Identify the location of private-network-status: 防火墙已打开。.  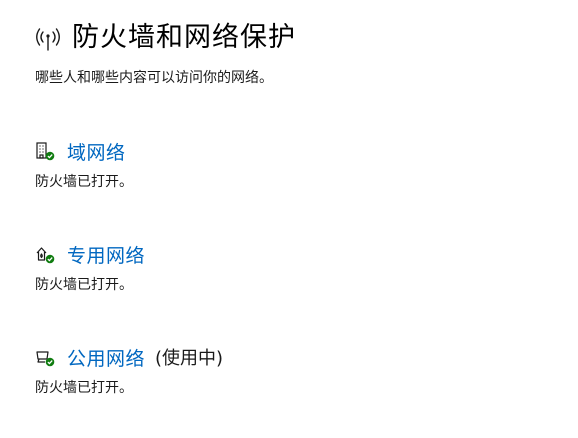
(84, 285).